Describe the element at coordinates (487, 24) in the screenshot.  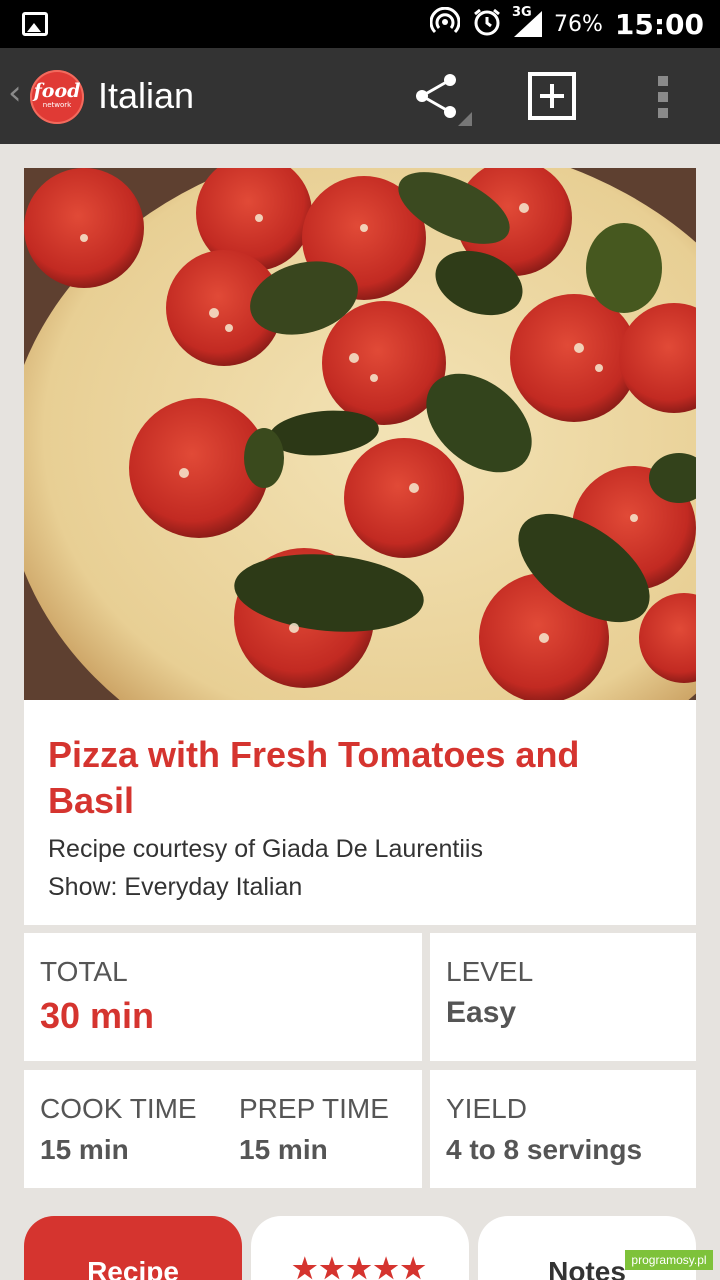
I see `alarm-icon` at that location.